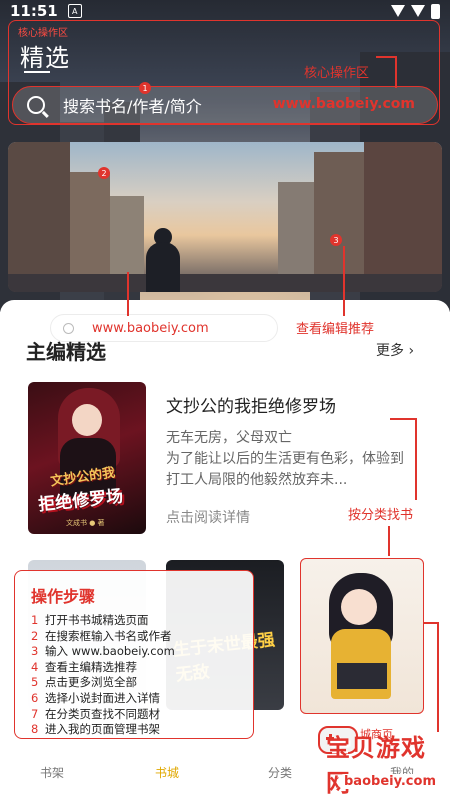 This screenshot has width=450, height=800. Describe the element at coordinates (104, 173) in the screenshot. I see `marker-2: 2` at that location.